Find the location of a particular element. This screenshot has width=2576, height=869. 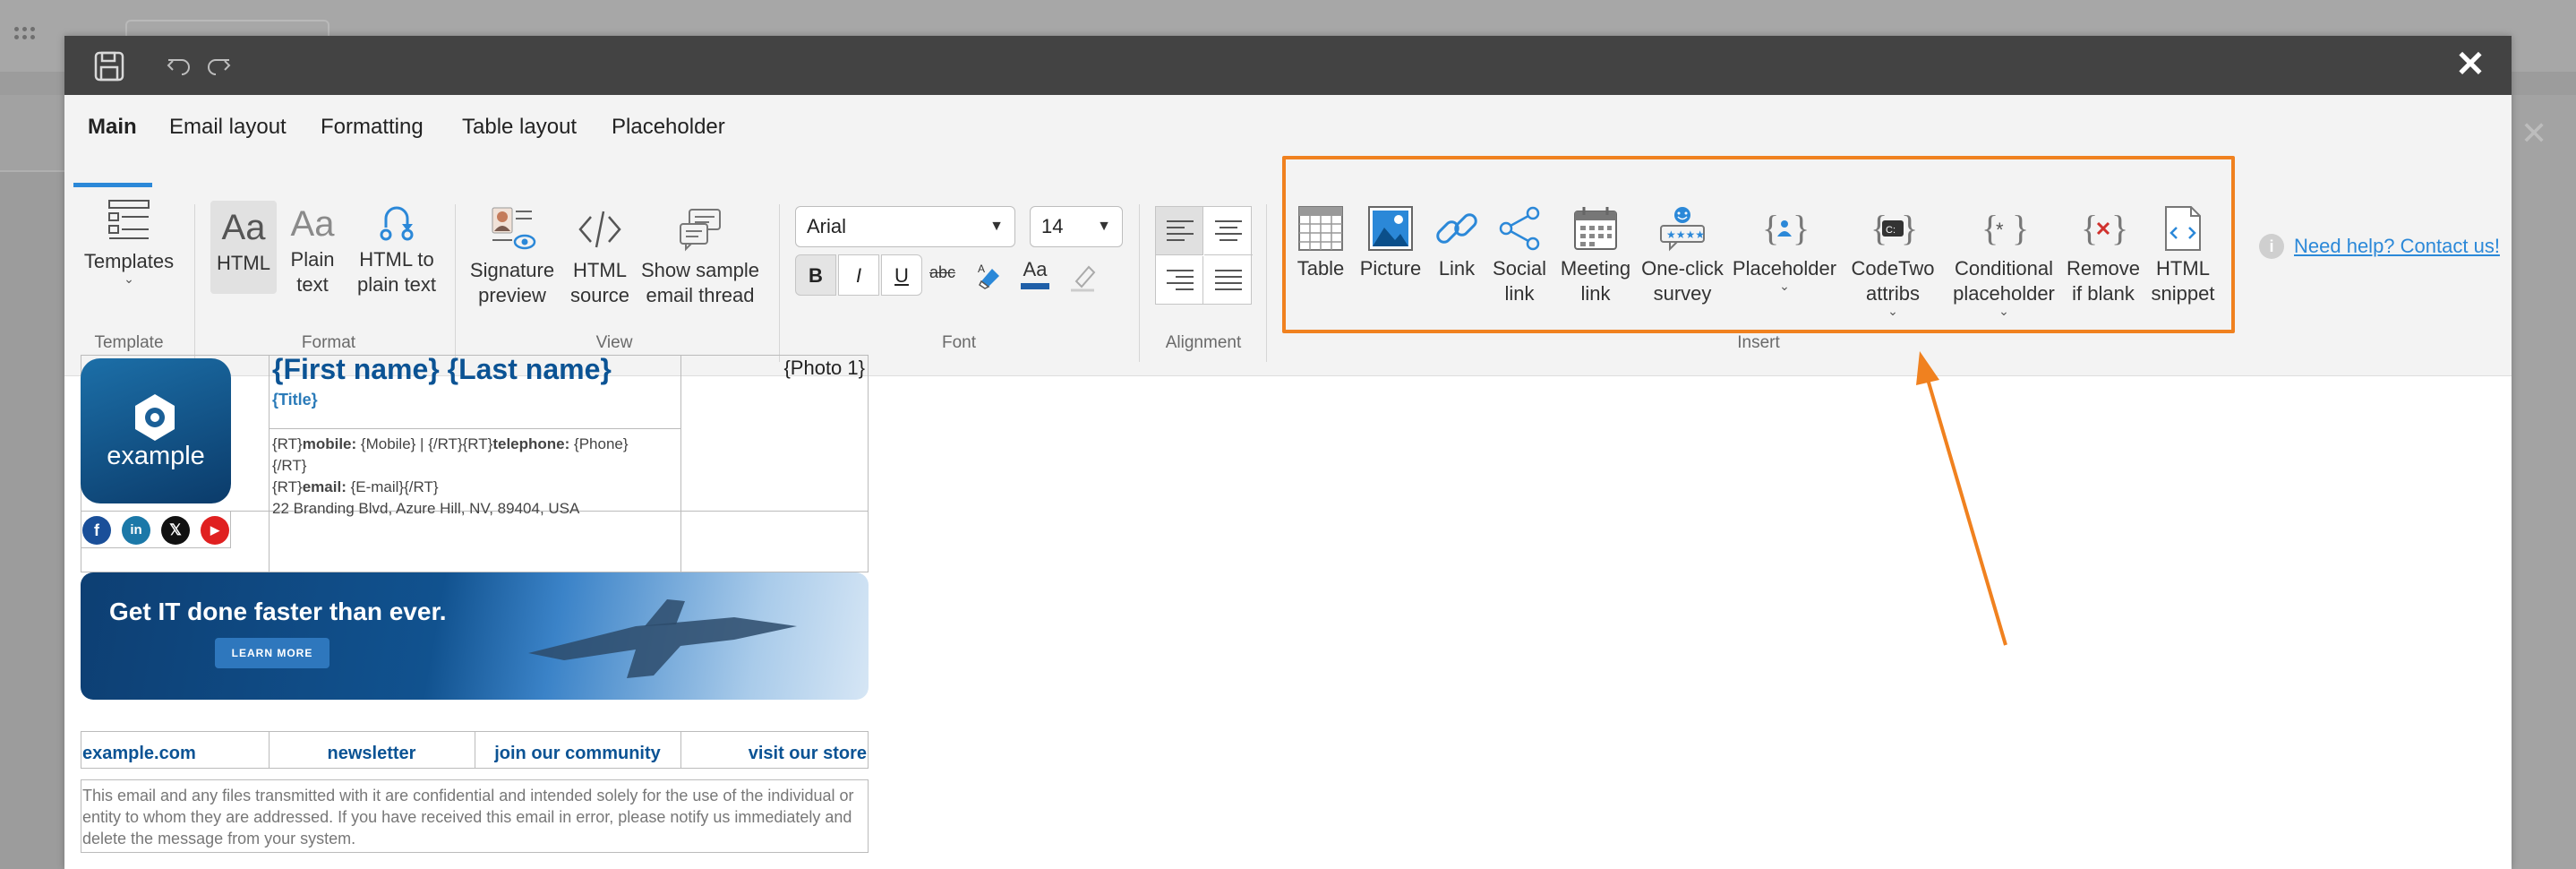

banner-headline: Get IT done faster than ever. is located at coordinates (278, 612).